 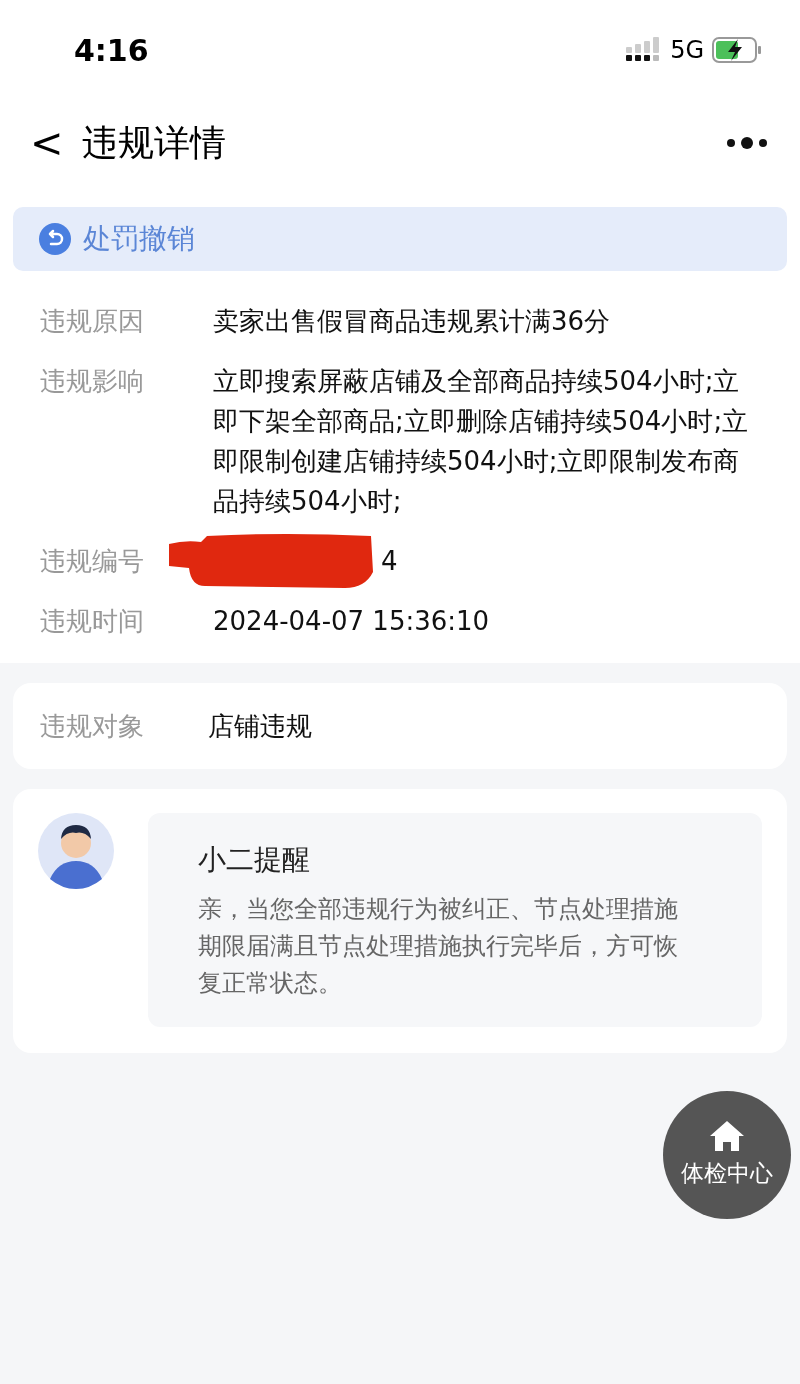 What do you see at coordinates (727, 1135) in the screenshot?
I see `home-icon` at bounding box center [727, 1135].